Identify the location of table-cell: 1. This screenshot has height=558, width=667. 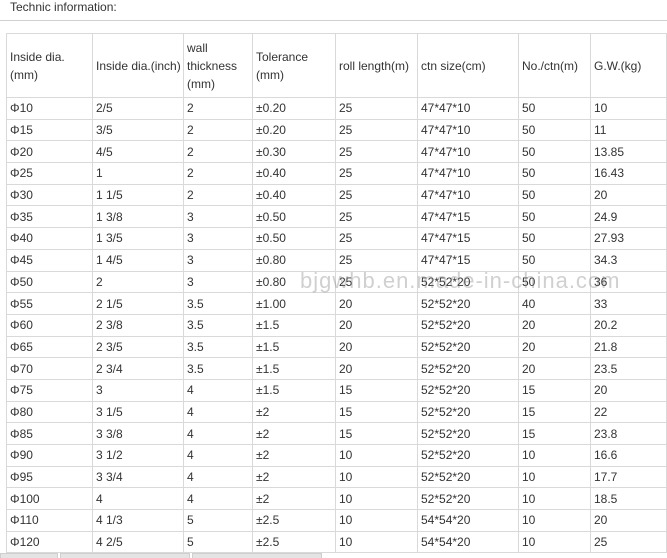
(138, 173).